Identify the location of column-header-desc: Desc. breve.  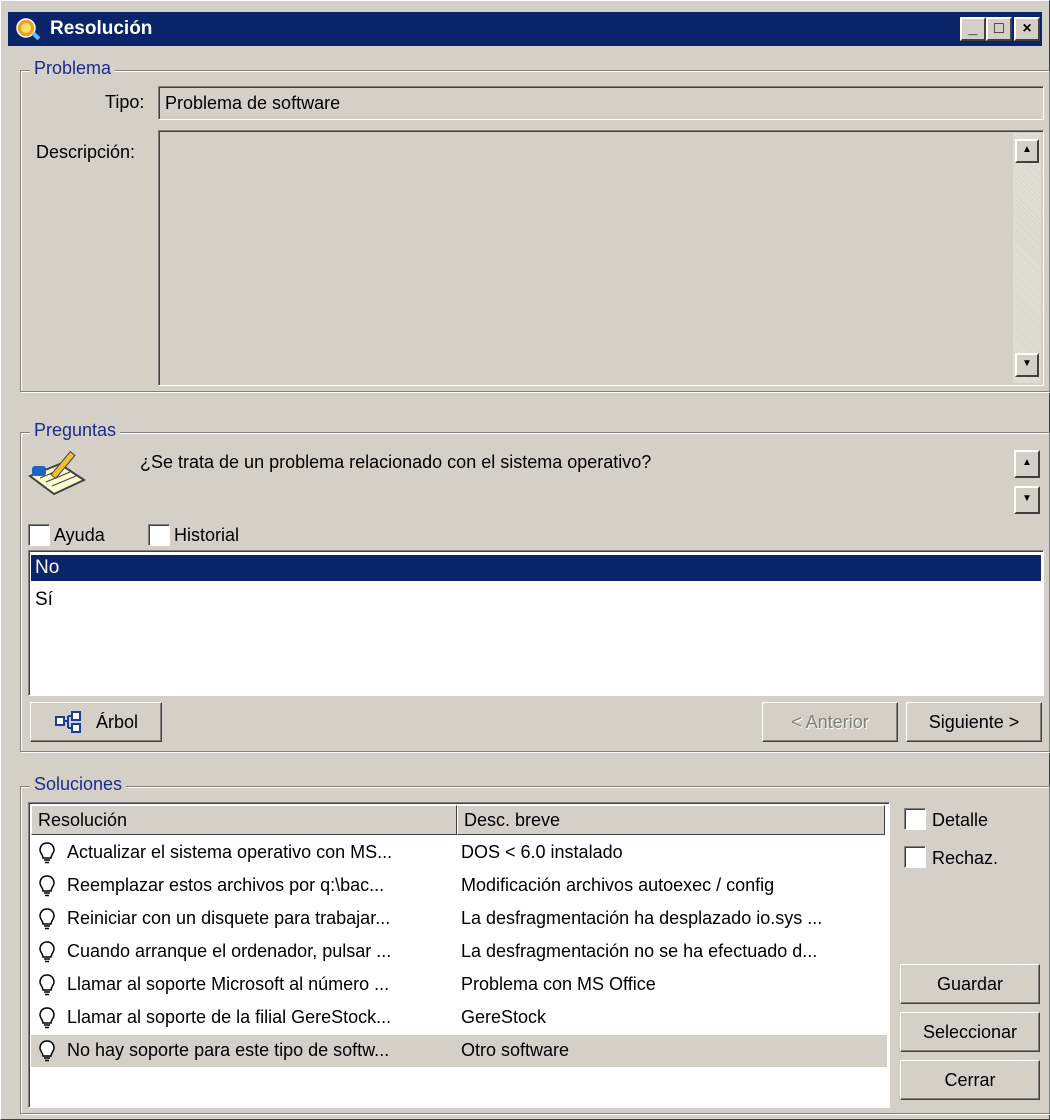
(671, 820).